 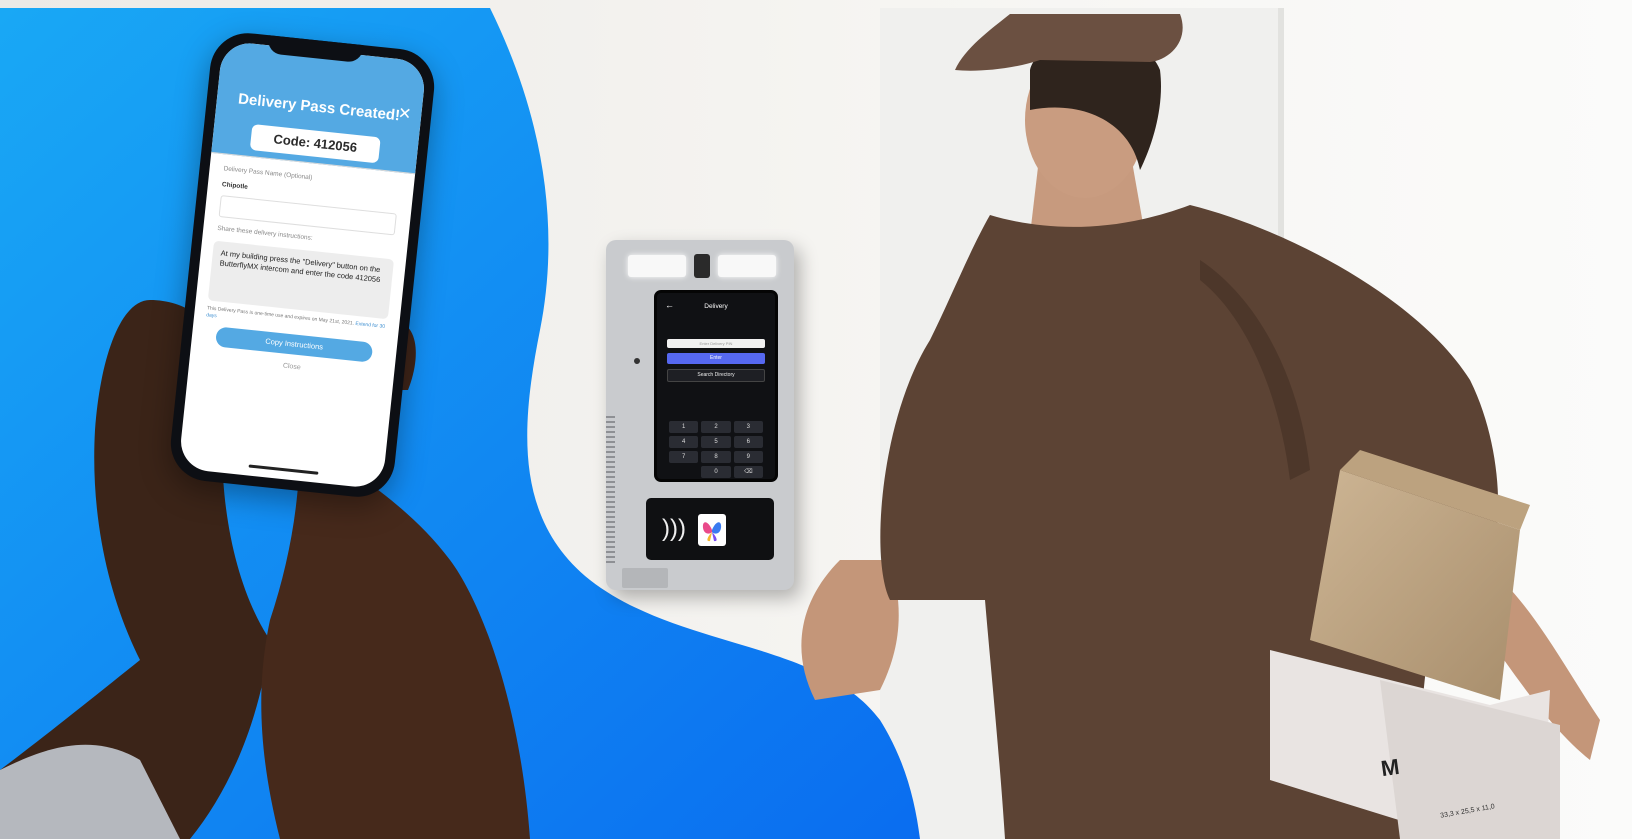 I want to click on sensor-dot, so click(x=637, y=361).